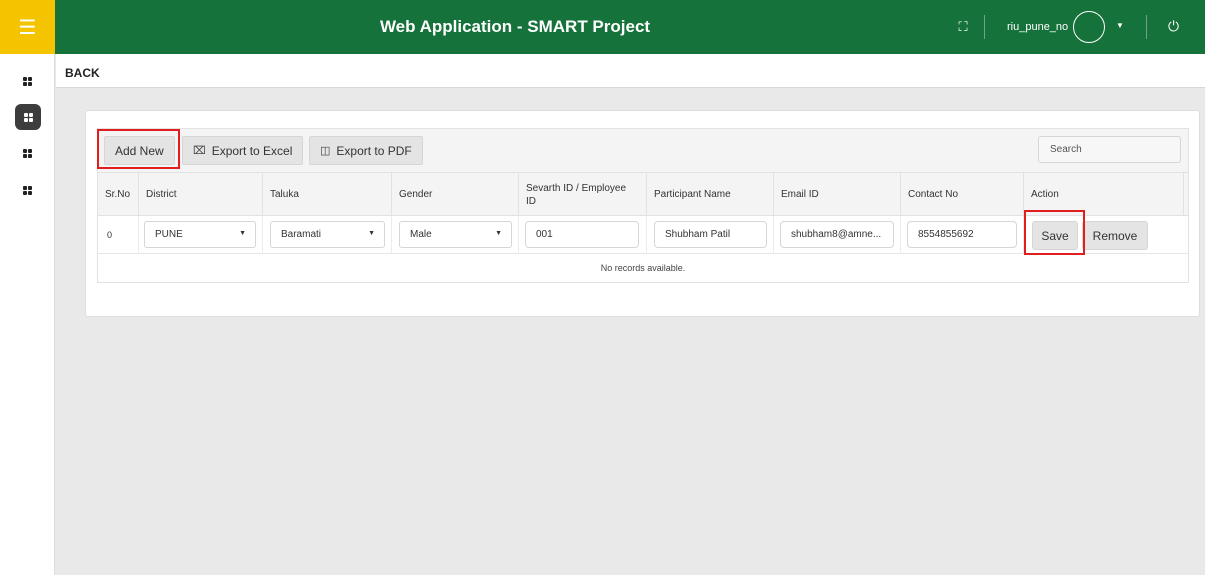 The image size is (1205, 575). Describe the element at coordinates (327, 194) in the screenshot. I see `col-header-taluka: Taluka` at that location.